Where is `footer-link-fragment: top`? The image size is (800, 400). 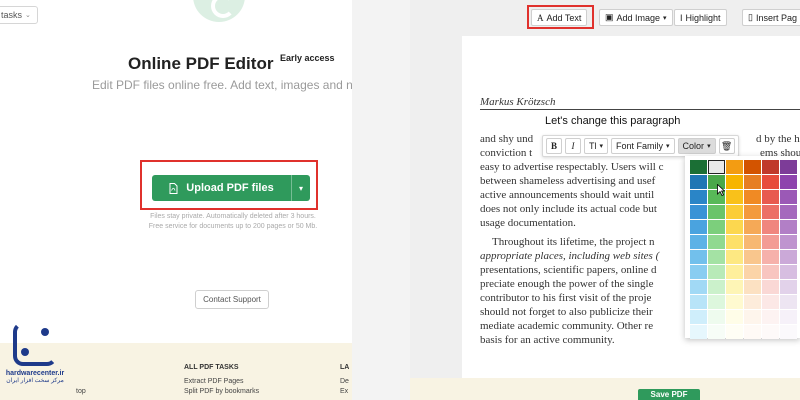 footer-link-fragment: top is located at coordinates (81, 391).